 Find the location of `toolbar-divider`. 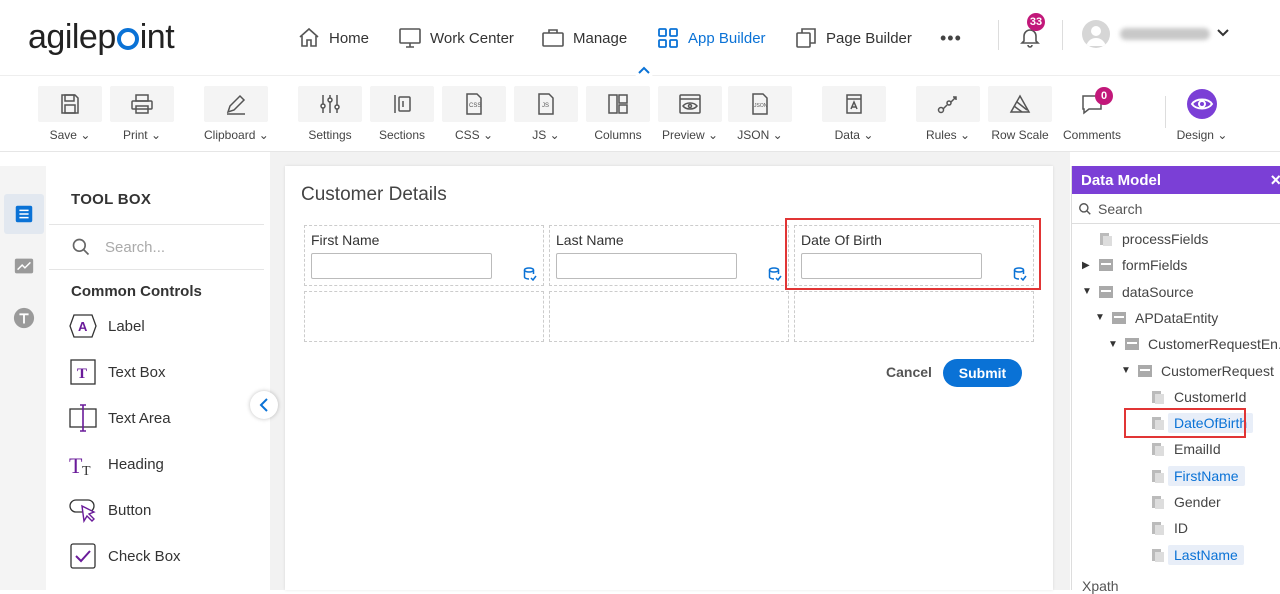

toolbar-divider is located at coordinates (1165, 112).